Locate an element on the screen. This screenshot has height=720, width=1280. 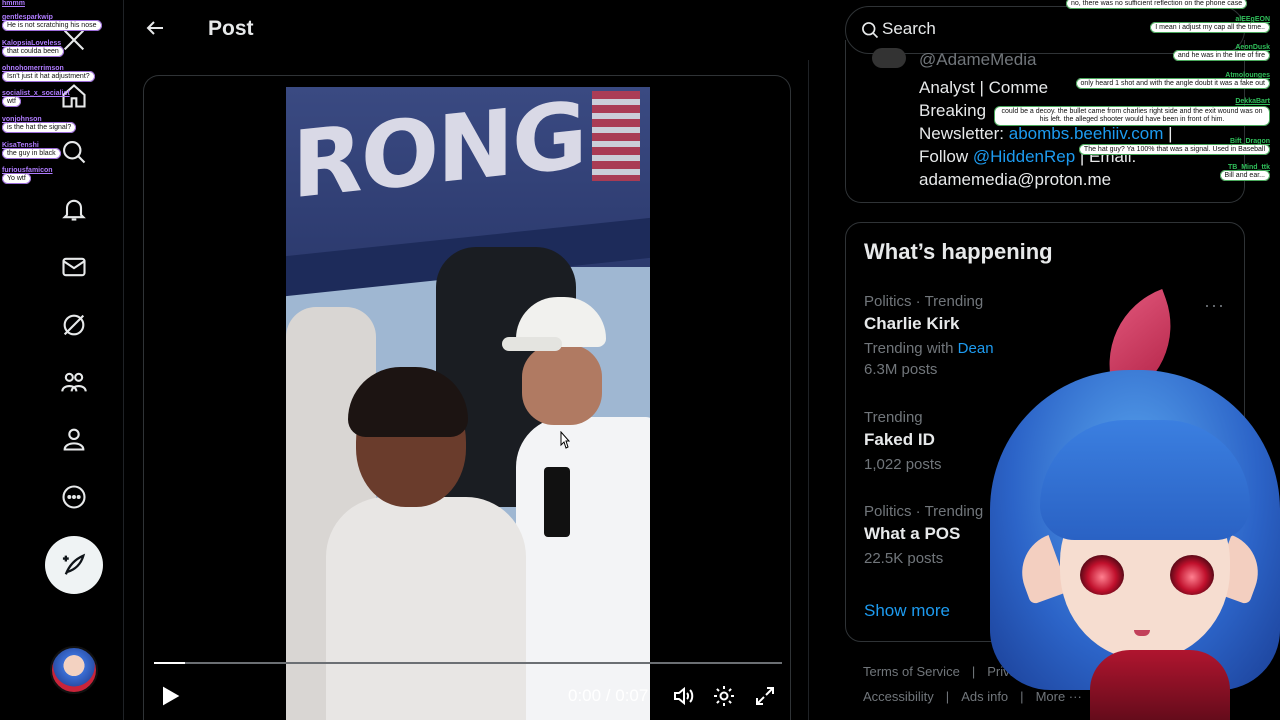
ads-info-link: Ads info is located at coordinates (984, 696).